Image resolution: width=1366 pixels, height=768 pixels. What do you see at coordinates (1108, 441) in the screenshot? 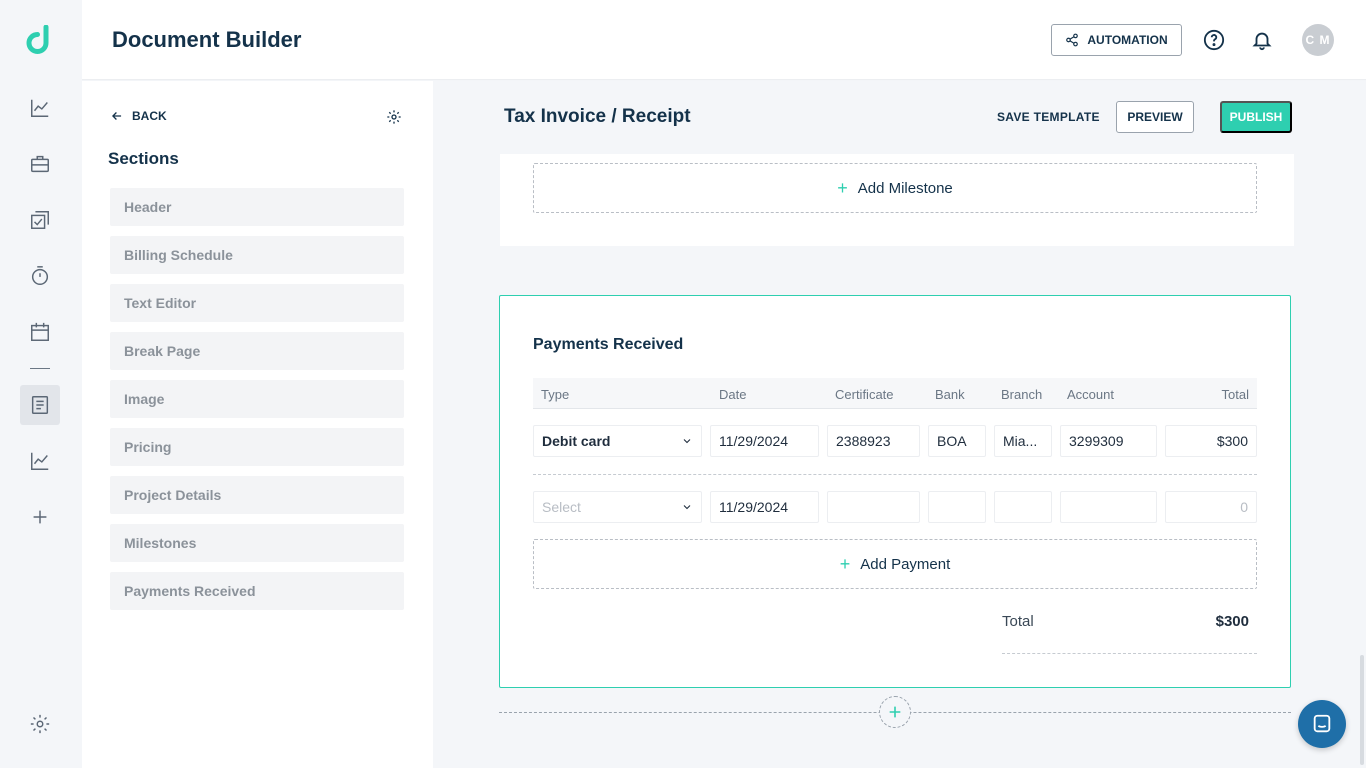
I see `account-field: 3299309` at bounding box center [1108, 441].